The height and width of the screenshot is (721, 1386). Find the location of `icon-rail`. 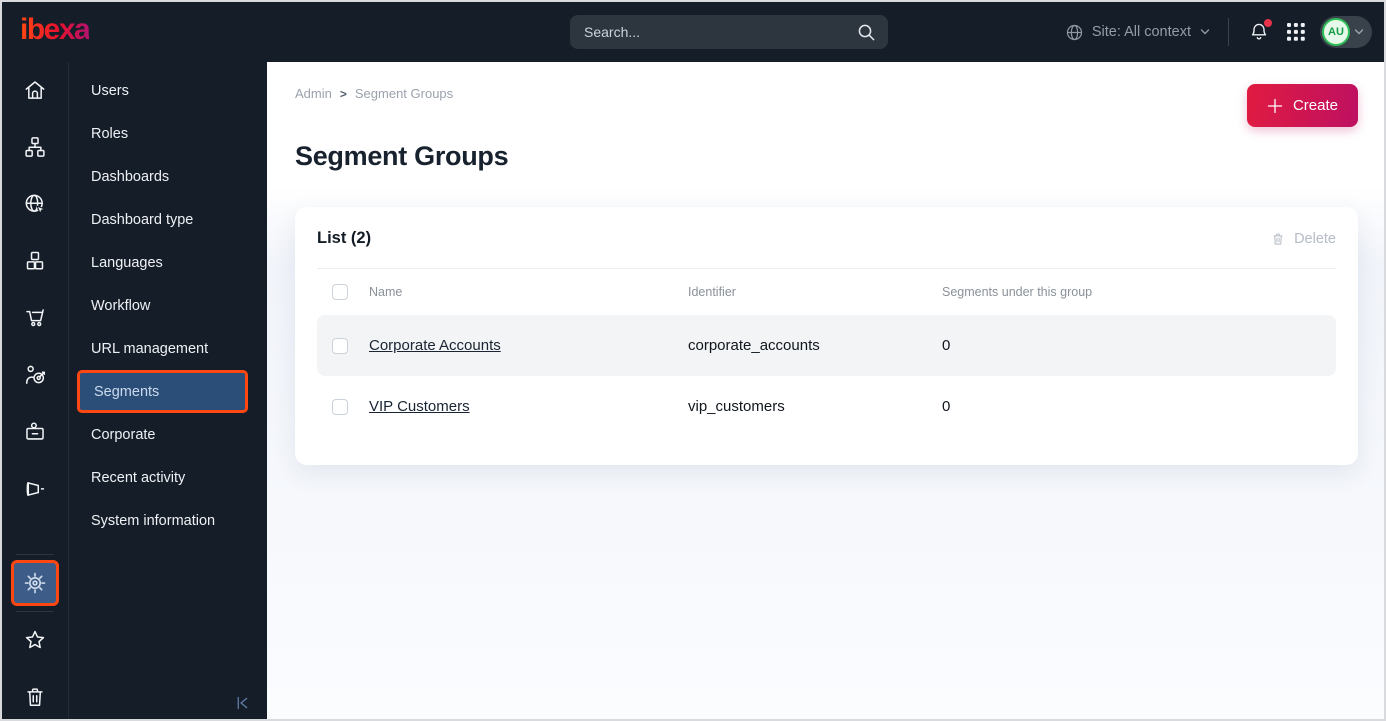

icon-rail is located at coordinates (35, 390).